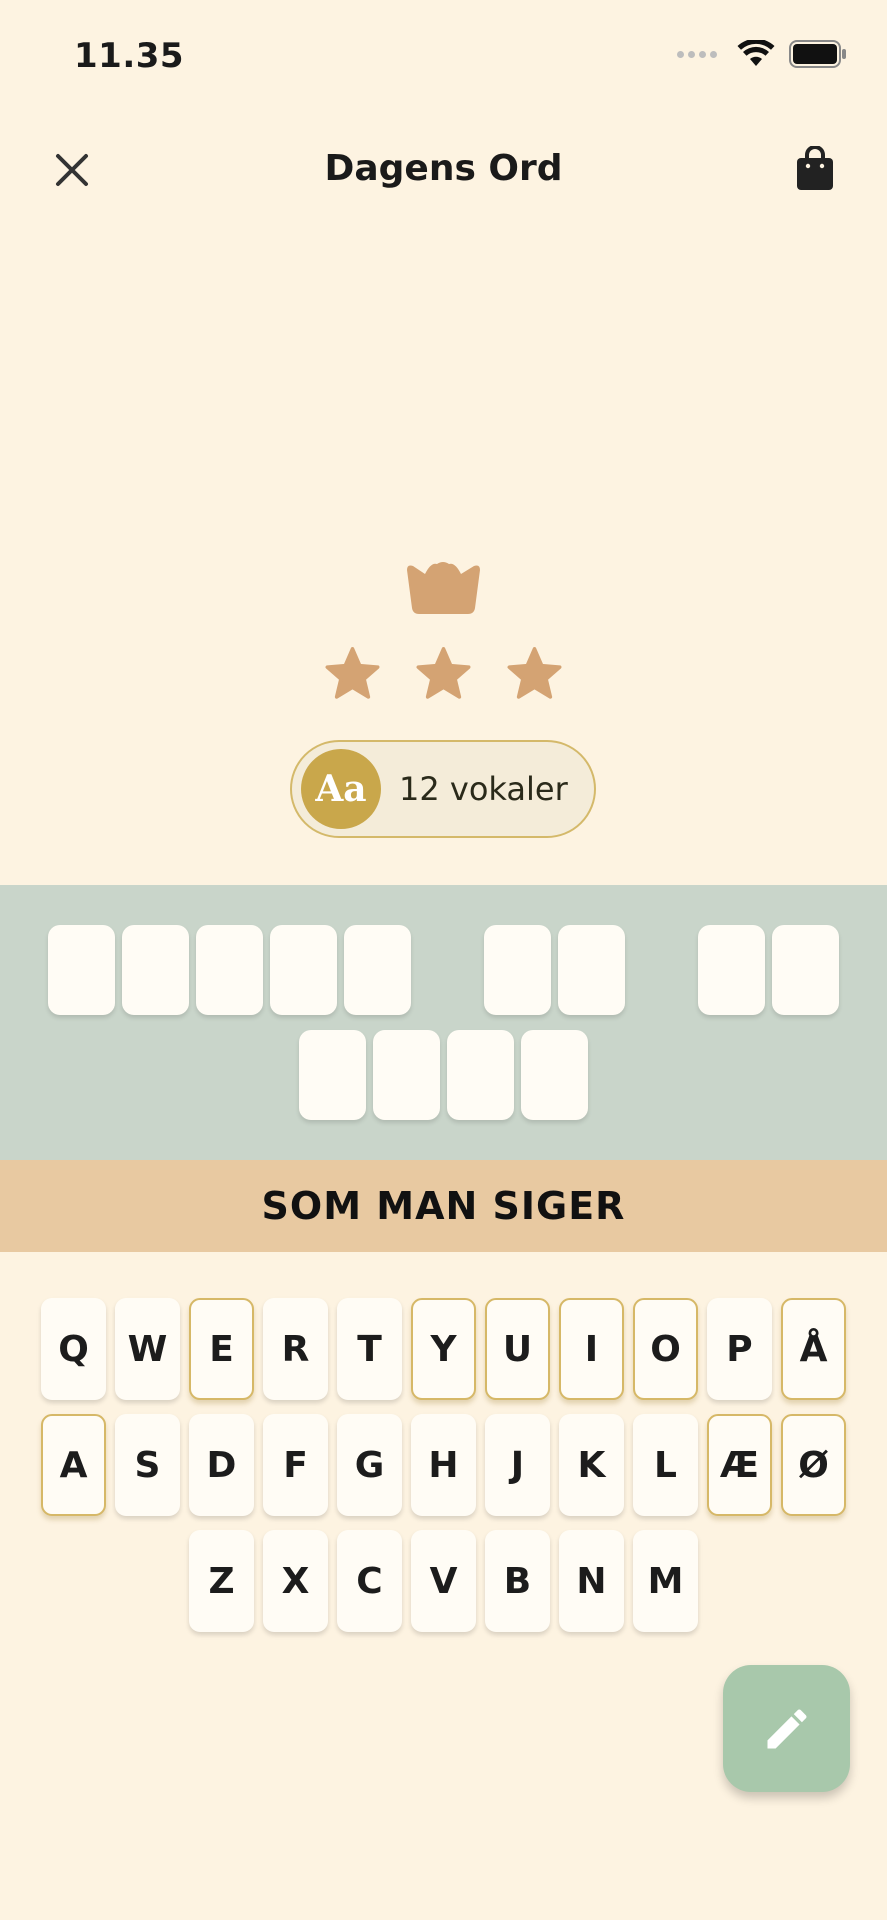  Describe the element at coordinates (443, 588) in the screenshot. I see `crown-icon` at that location.